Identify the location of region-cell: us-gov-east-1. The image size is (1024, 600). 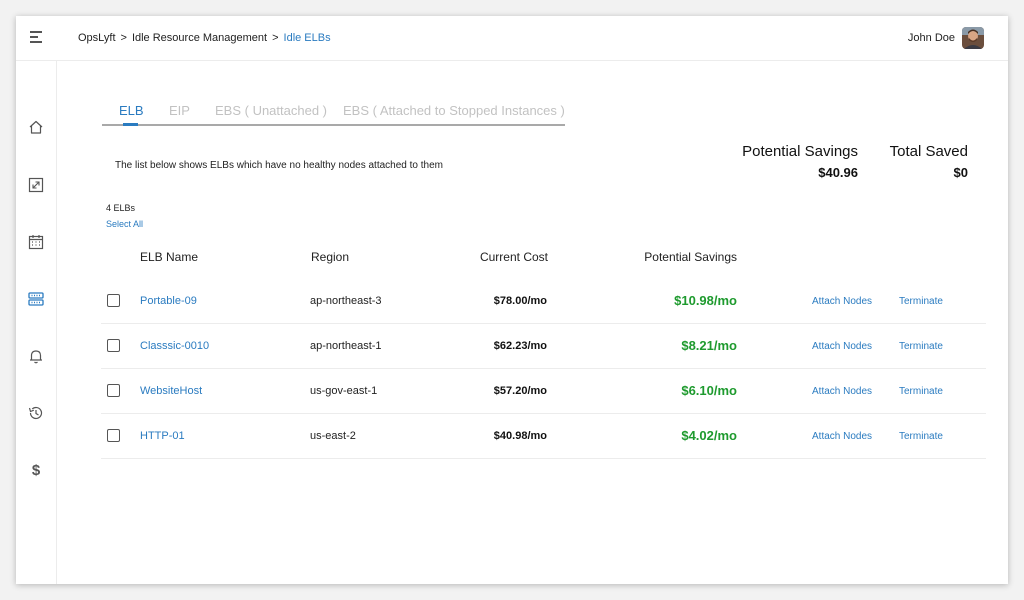
(344, 391).